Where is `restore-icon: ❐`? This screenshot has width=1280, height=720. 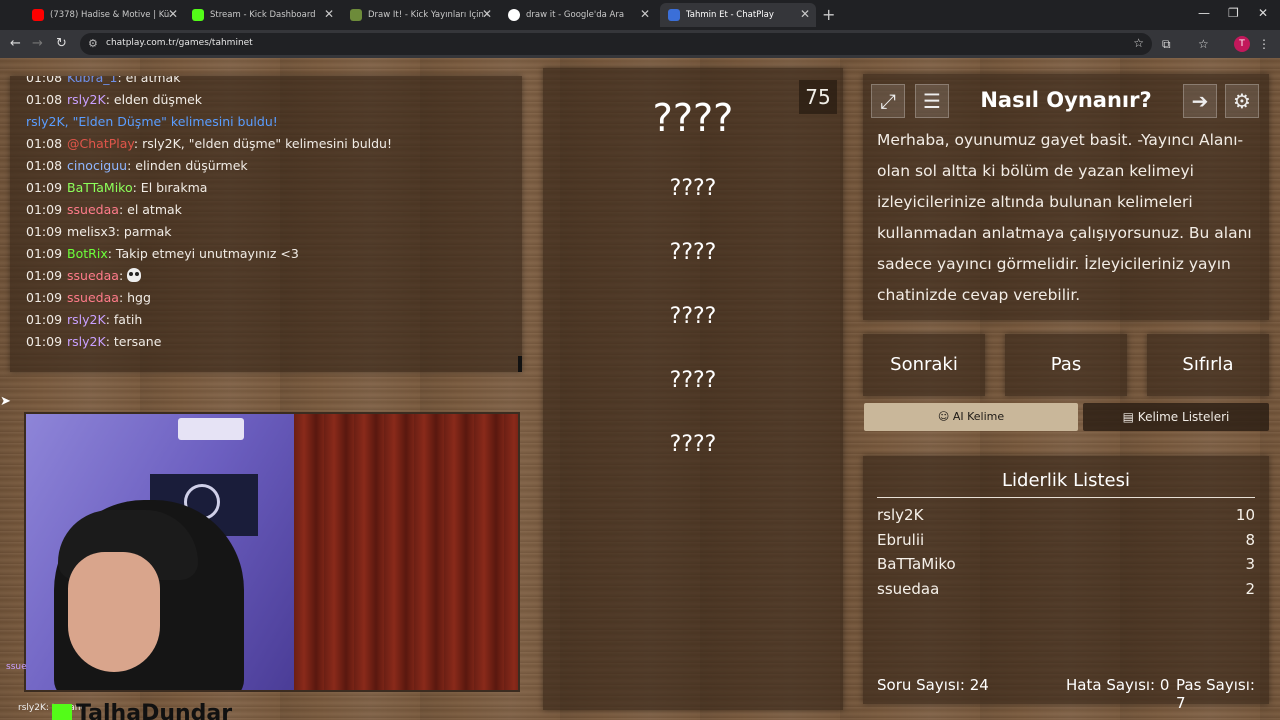
restore-icon: ❐ is located at coordinates (1233, 13).